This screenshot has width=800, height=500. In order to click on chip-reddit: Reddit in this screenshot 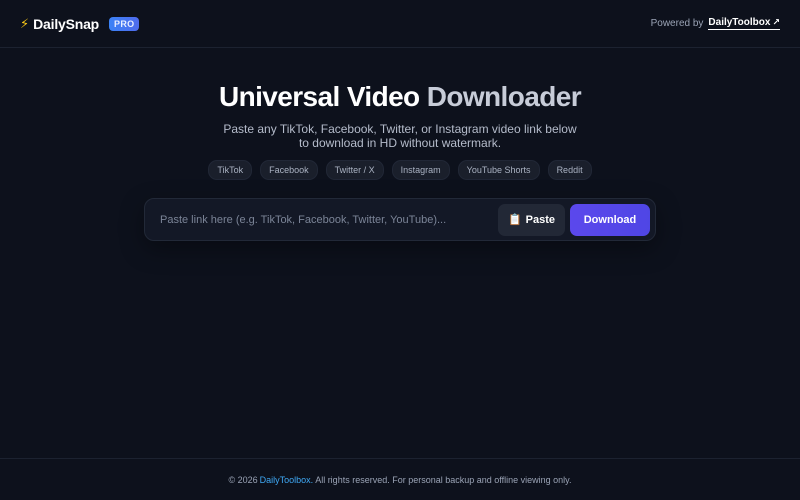, I will do `click(569, 169)`.